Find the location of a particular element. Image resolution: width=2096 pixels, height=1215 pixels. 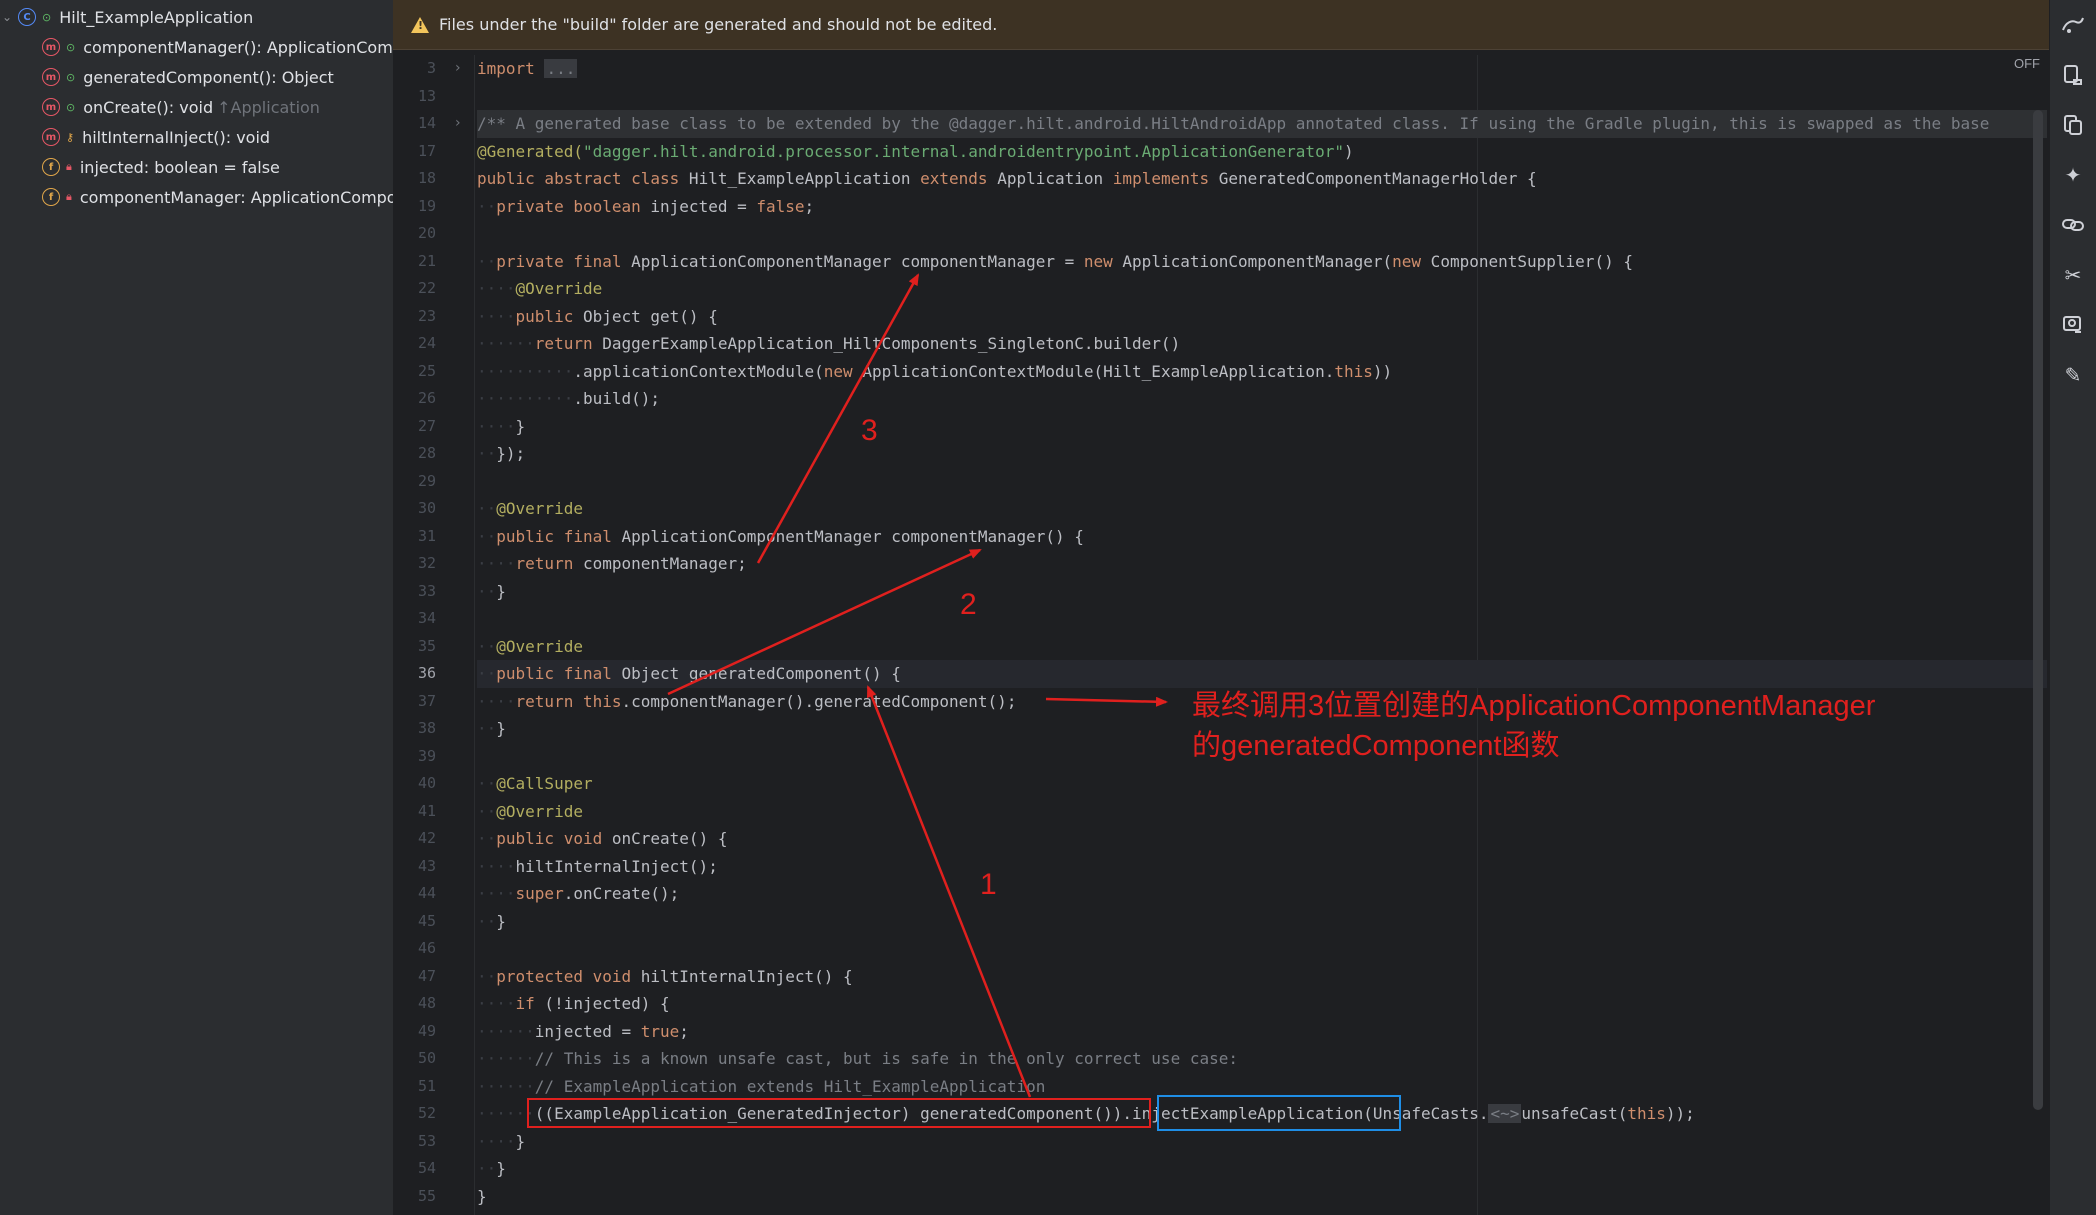

code-token: (!injected) { is located at coordinates (602, 1003).